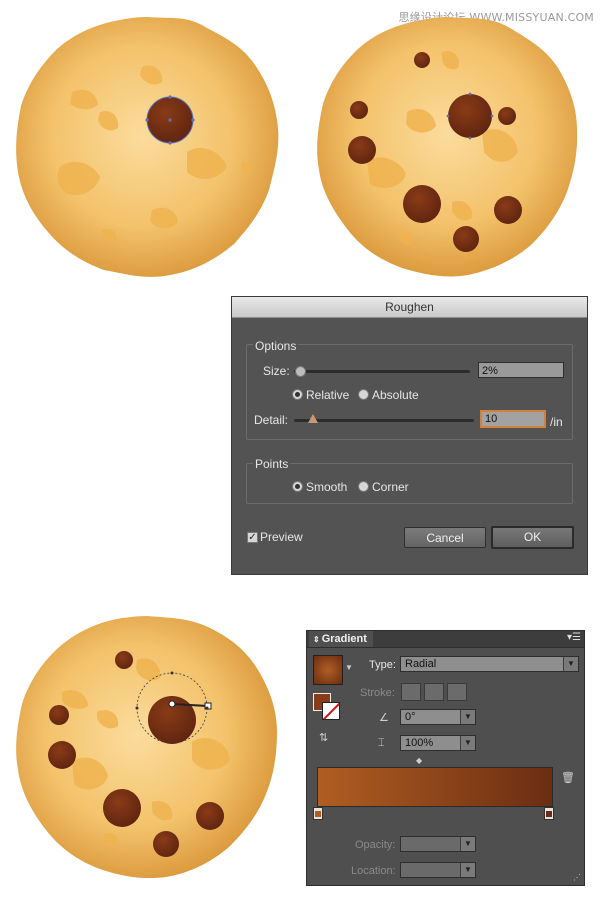  I want to click on opacity-label: Opacity:, so click(375, 845).